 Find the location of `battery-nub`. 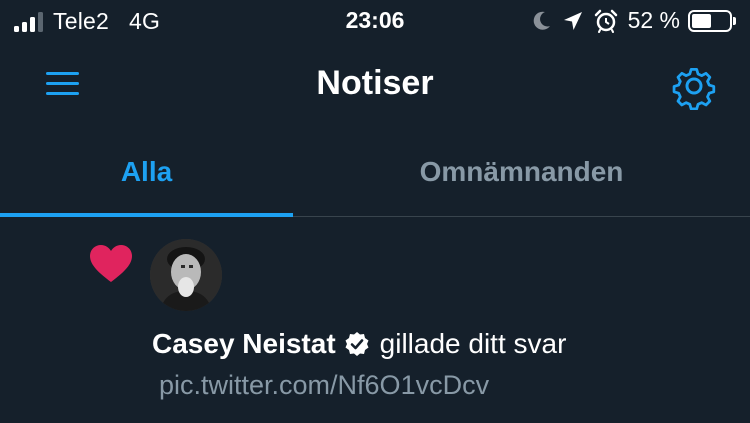

battery-nub is located at coordinates (734, 20).